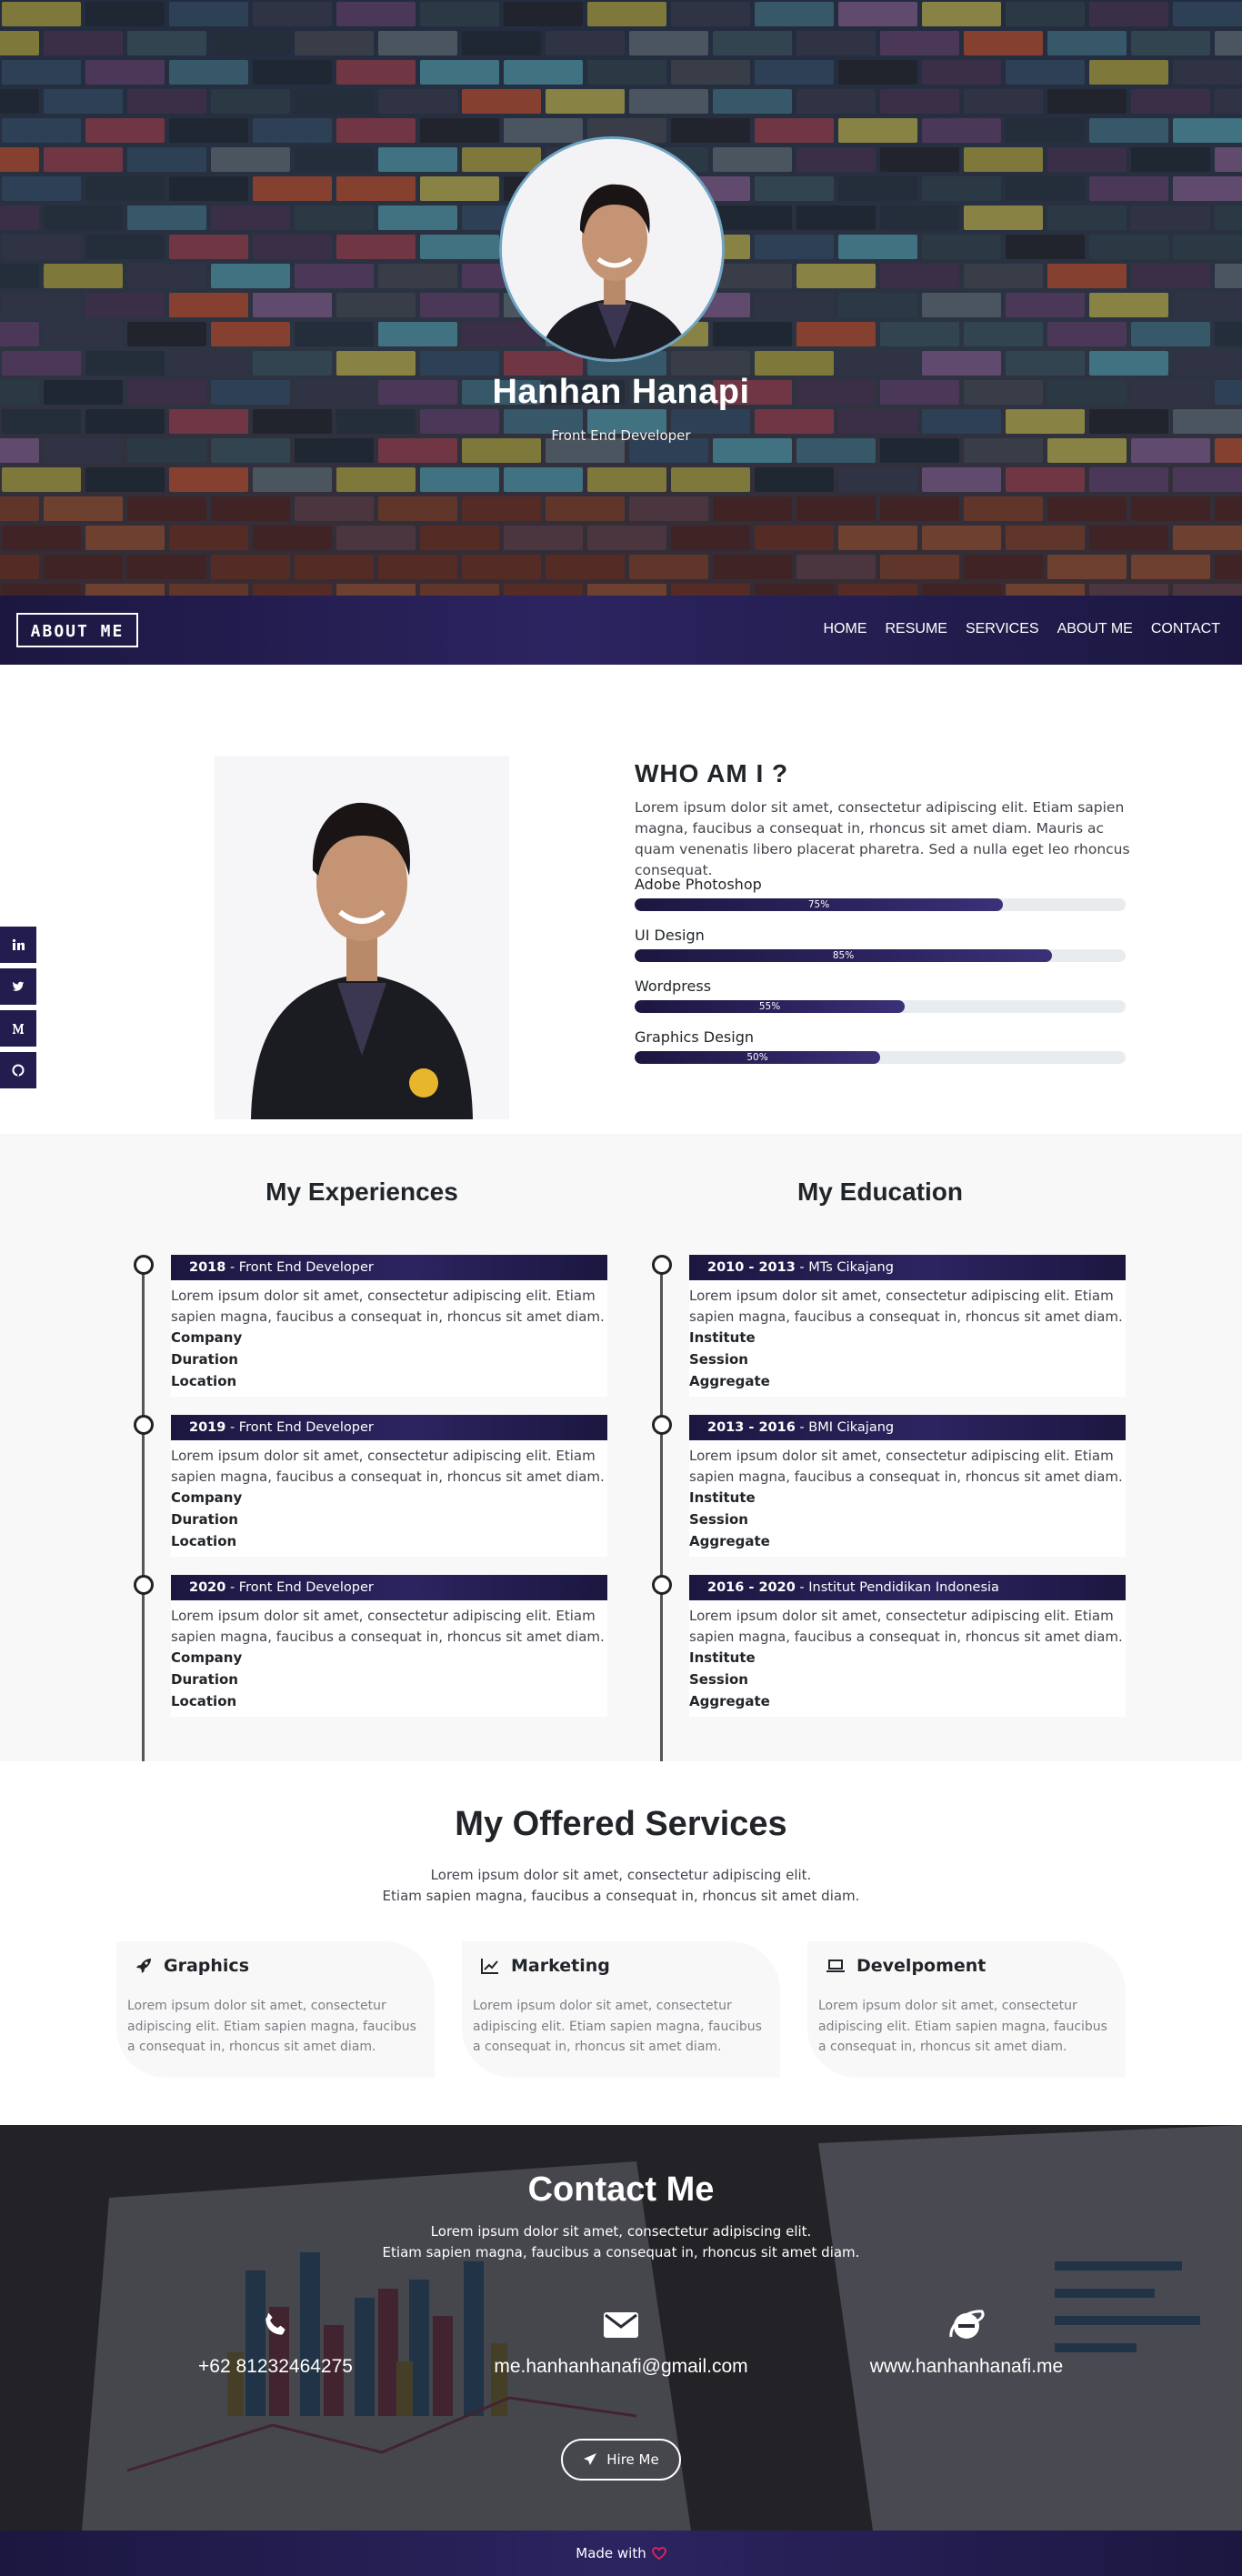 The image size is (1242, 2576). Describe the element at coordinates (967, 2366) in the screenshot. I see `website-url: www.hanhanhanafi.me` at that location.